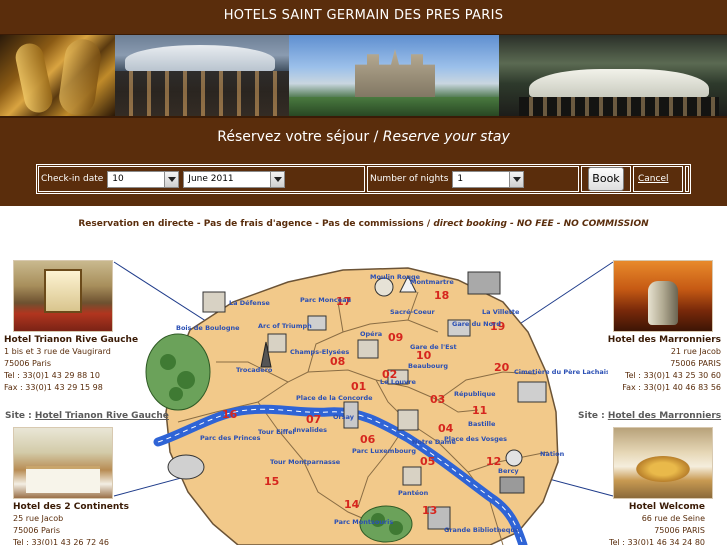  Describe the element at coordinates (363, 522) in the screenshot. I see `label-montsouris: Parc Montsouris` at that location.